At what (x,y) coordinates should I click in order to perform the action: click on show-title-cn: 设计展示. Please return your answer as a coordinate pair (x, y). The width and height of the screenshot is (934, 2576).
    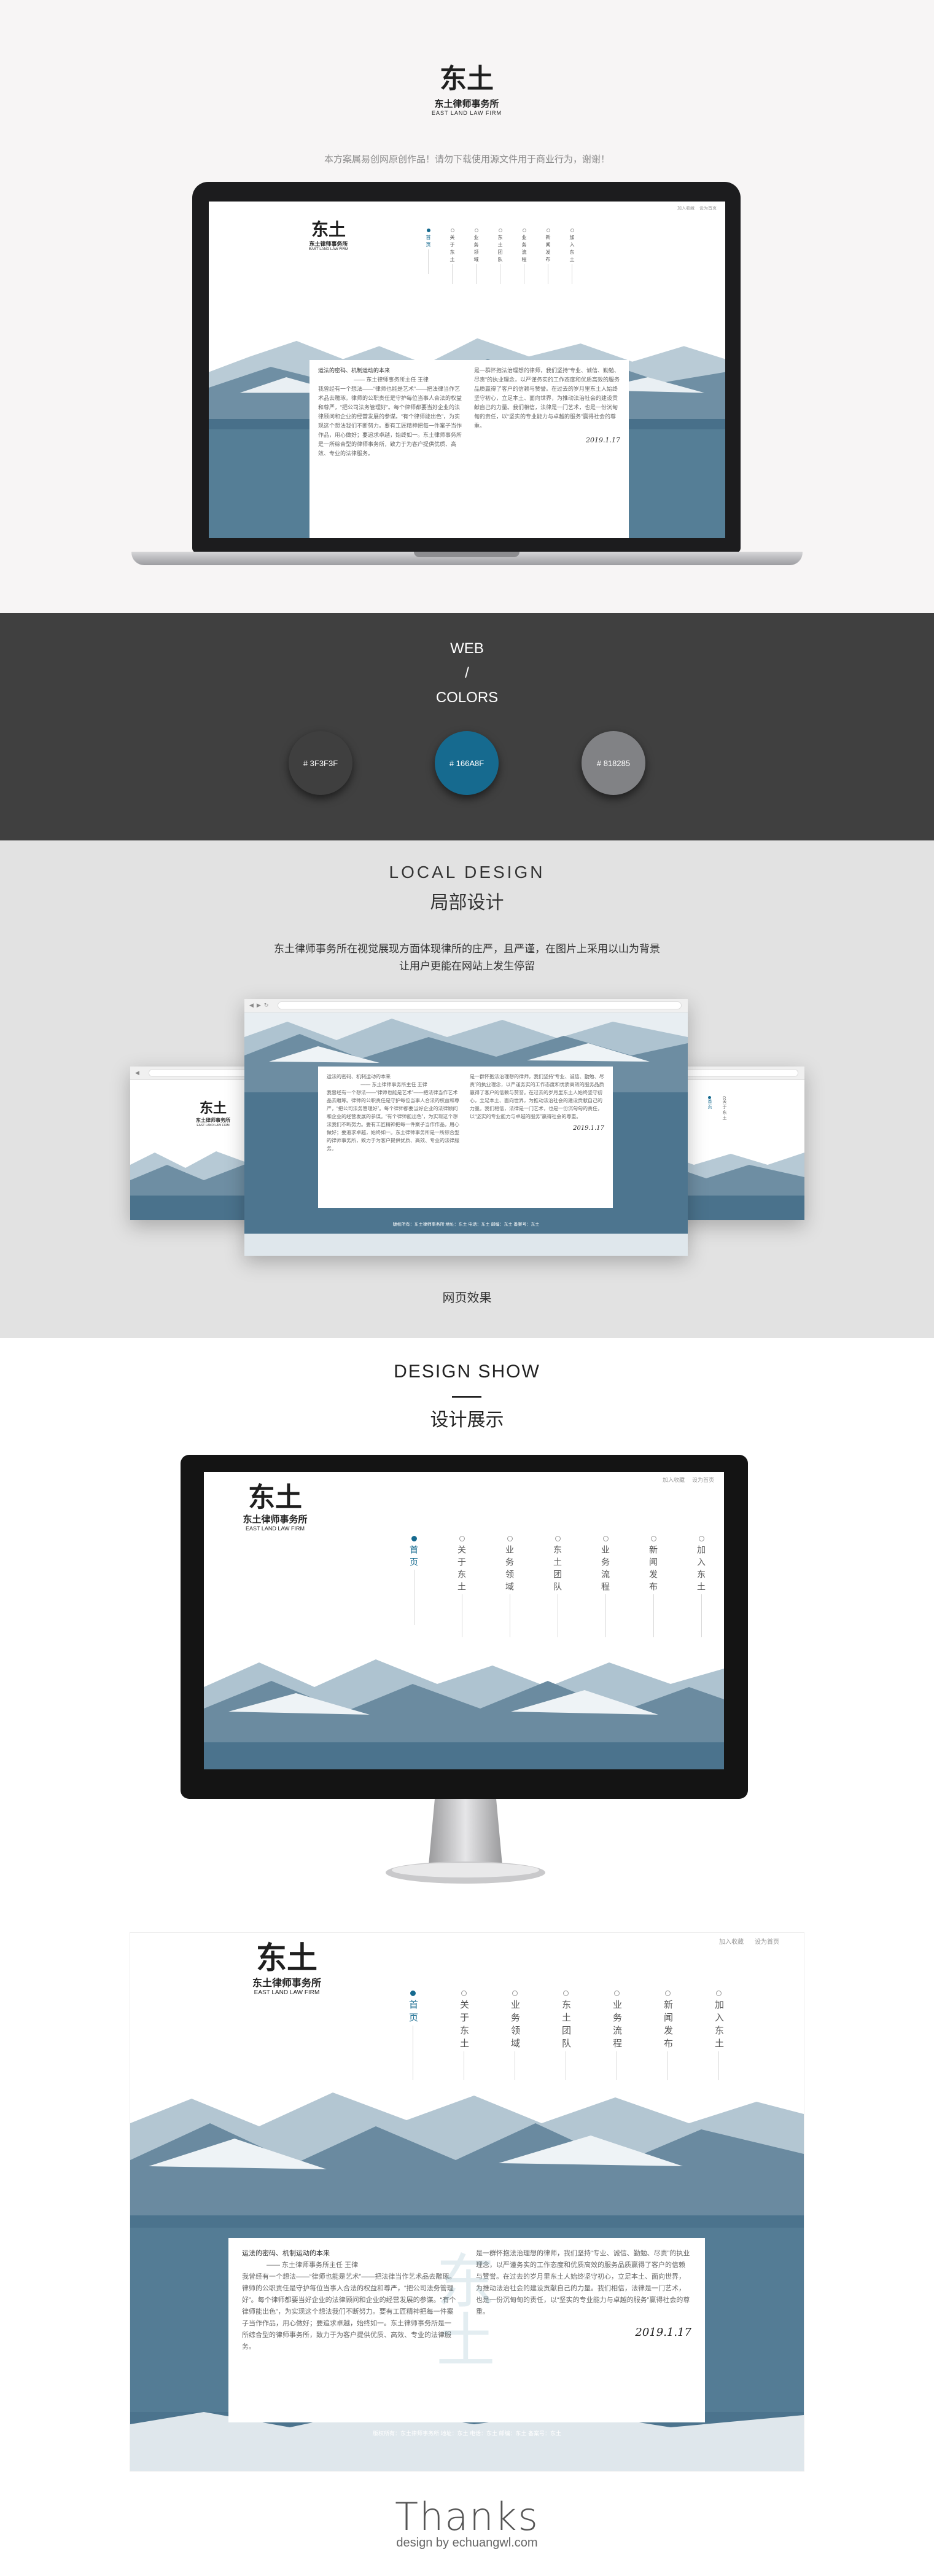
    Looking at the image, I should click on (467, 1420).